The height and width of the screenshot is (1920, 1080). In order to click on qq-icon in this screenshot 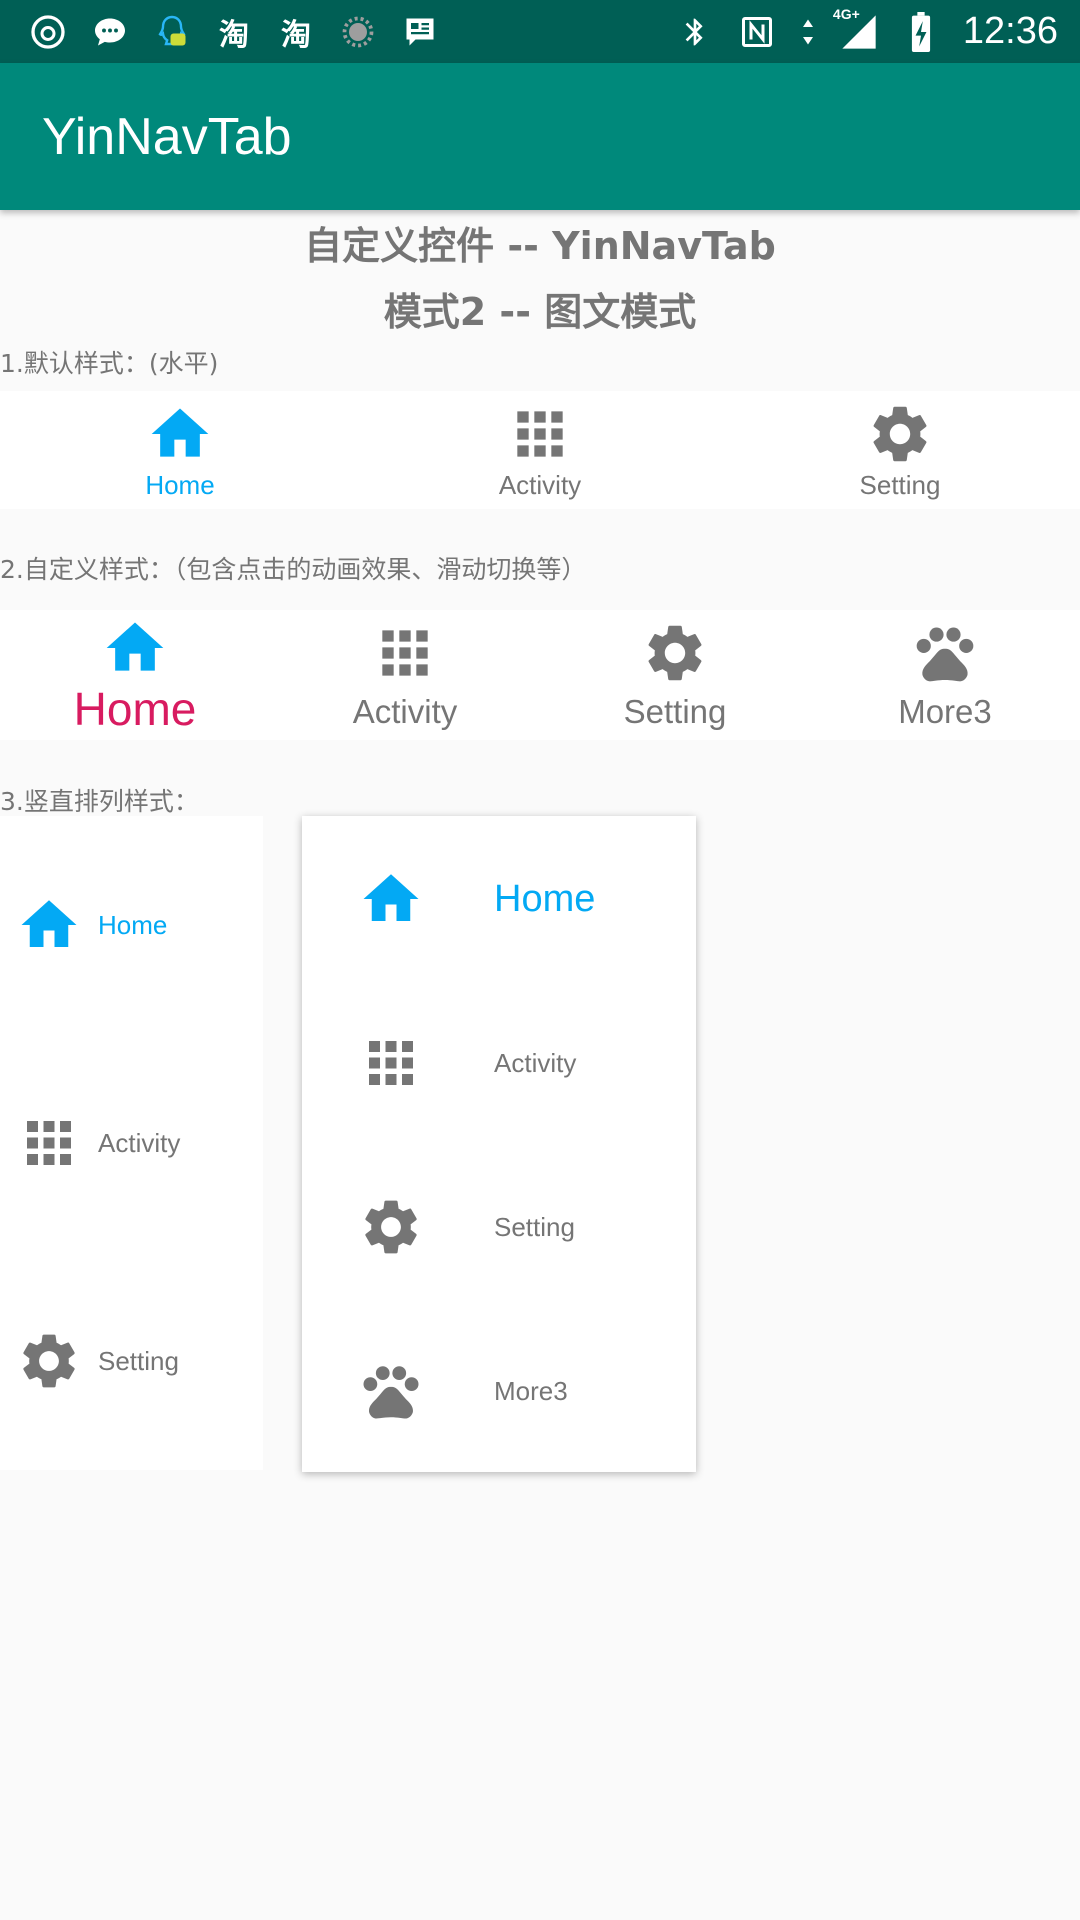, I will do `click(172, 32)`.